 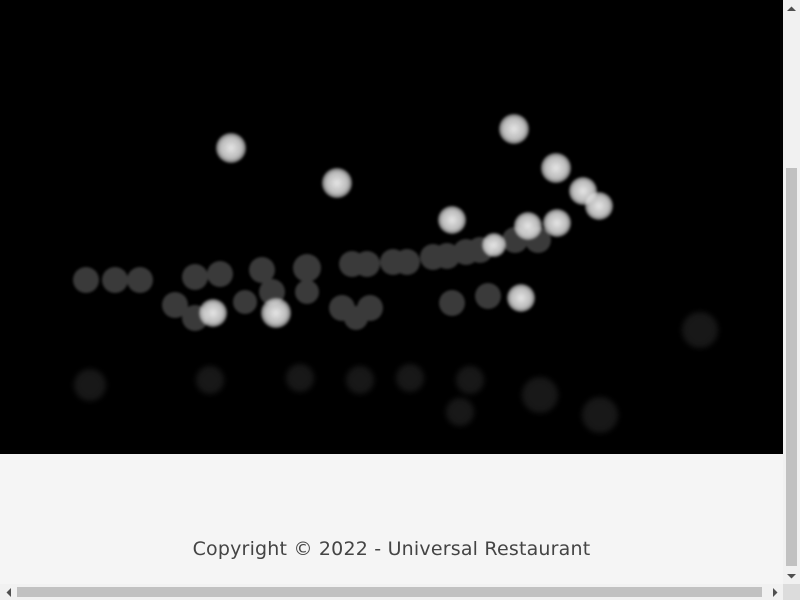 I want to click on horizontal-scrollbar, so click(x=391, y=592).